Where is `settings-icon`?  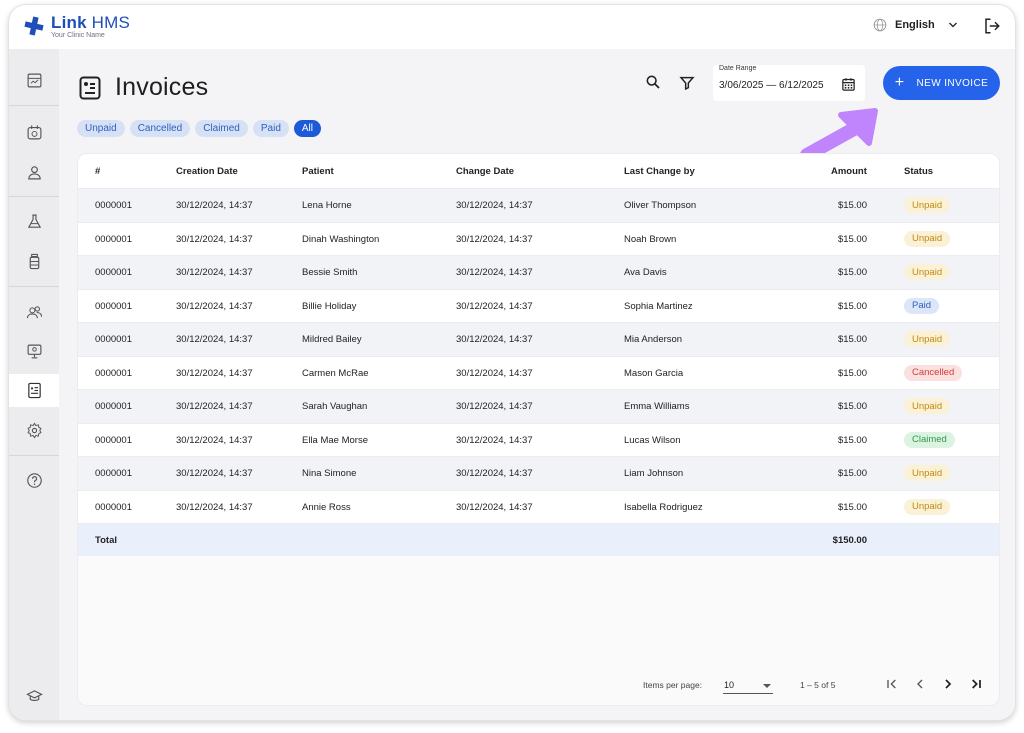 settings-icon is located at coordinates (34, 430).